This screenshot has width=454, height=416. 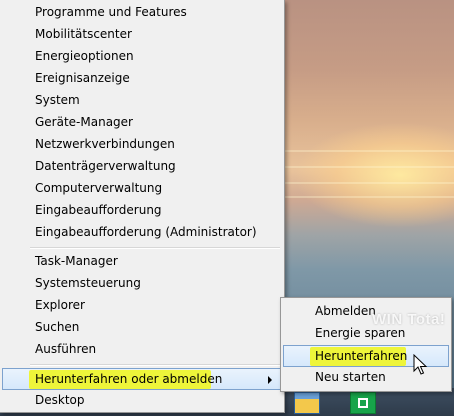 I want to click on menu-item-label: Netzwerkverbindungen, so click(x=105, y=144).